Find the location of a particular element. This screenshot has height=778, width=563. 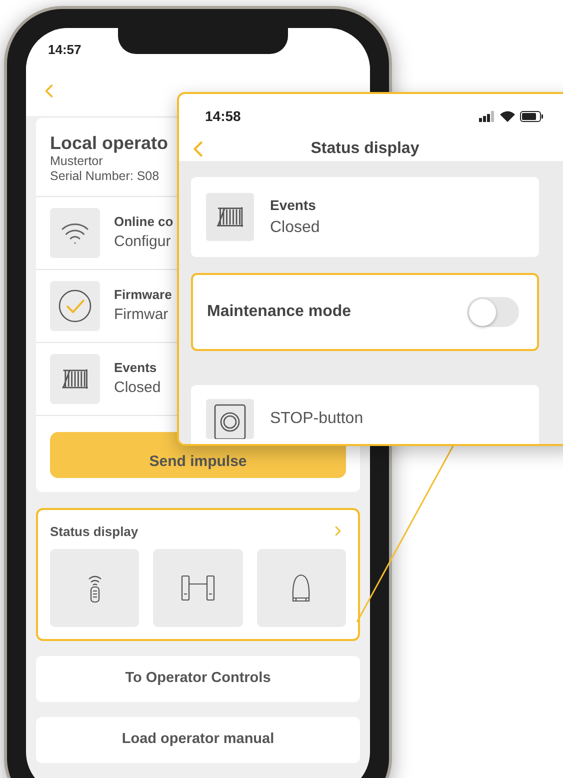

status-time: 14:58 is located at coordinates (223, 116).